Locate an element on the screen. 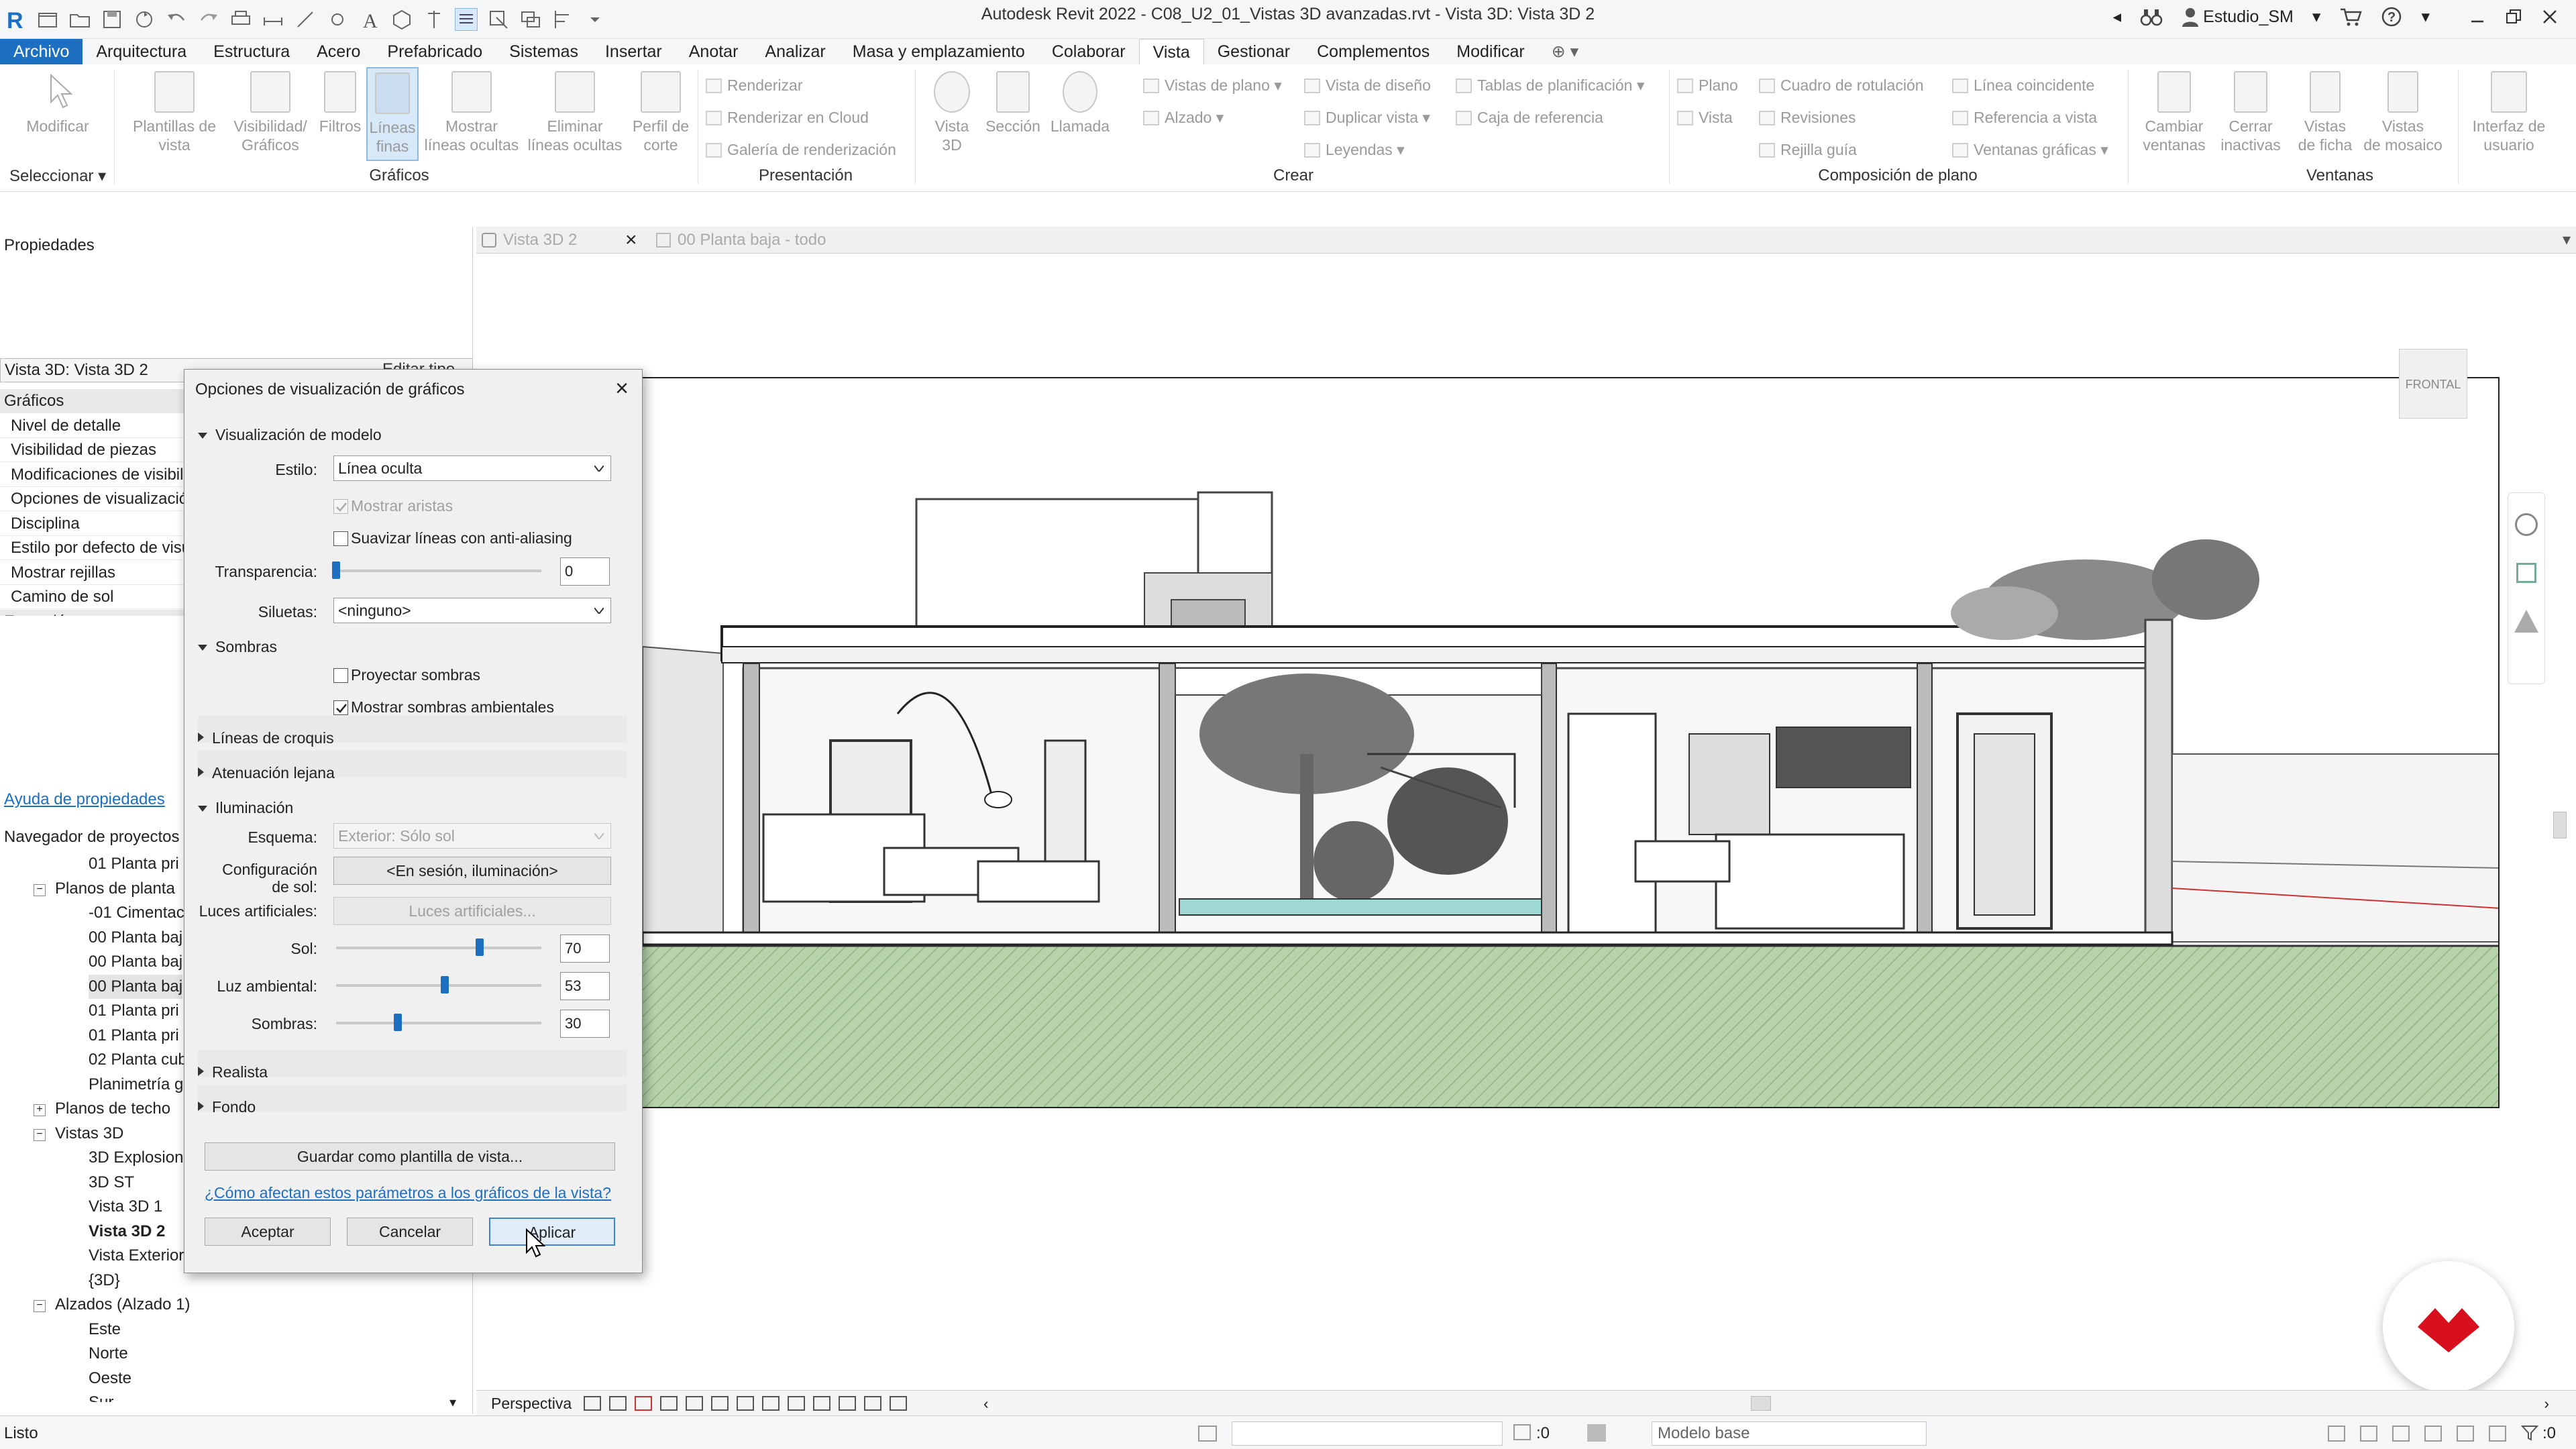 The height and width of the screenshot is (1449, 2576). thin-lines-button: Líneas finas is located at coordinates (392, 114).